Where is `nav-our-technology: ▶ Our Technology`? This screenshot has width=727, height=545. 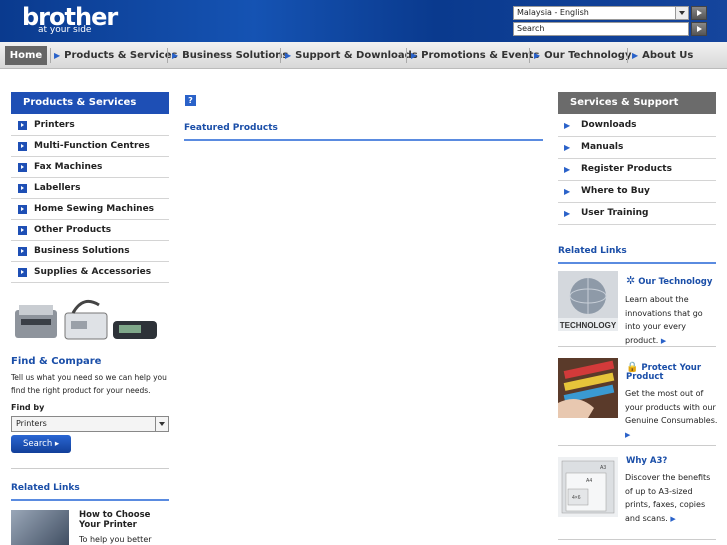 nav-our-technology: ▶ Our Technology is located at coordinates (582, 55).